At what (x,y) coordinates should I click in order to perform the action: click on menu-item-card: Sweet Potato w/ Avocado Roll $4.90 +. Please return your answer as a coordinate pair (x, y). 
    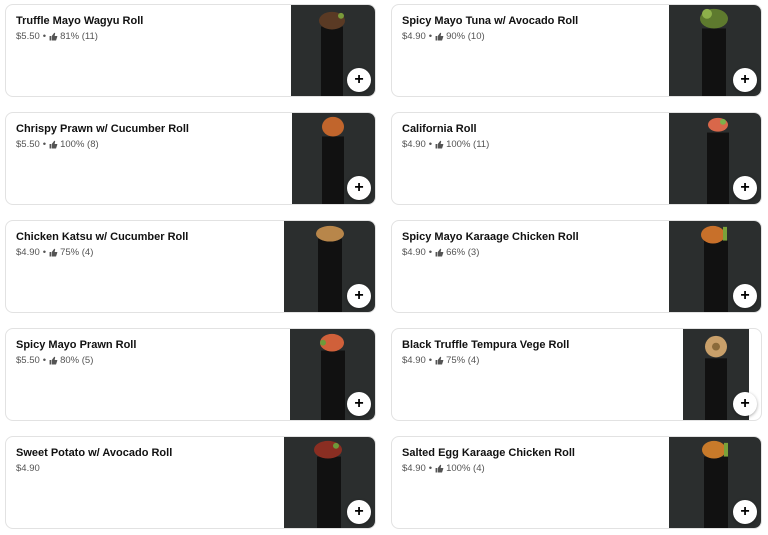
    Looking at the image, I should click on (190, 482).